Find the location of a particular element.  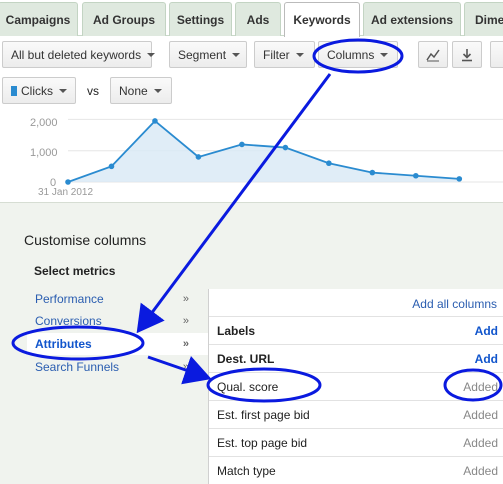

metric-color-swatch is located at coordinates (14, 90).